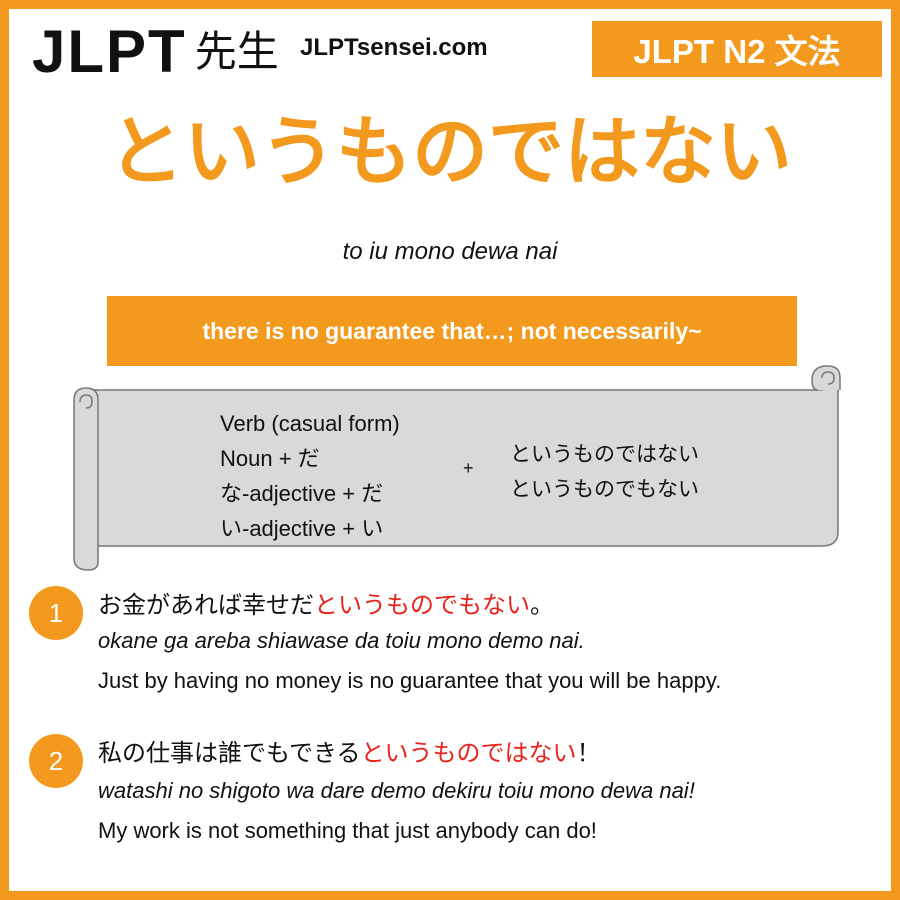 The height and width of the screenshot is (900, 900). I want to click on example-number-badge: 2, so click(56, 761).